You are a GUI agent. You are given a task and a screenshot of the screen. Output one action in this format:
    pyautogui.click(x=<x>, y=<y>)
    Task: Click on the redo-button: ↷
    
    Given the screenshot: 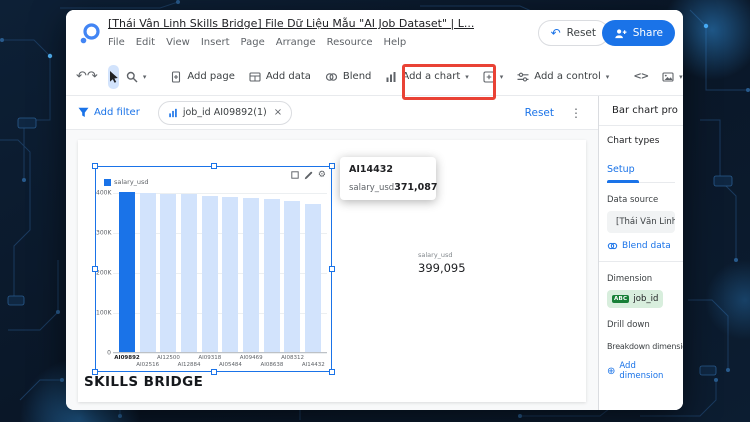 What is the action you would take?
    pyautogui.click(x=92, y=77)
    